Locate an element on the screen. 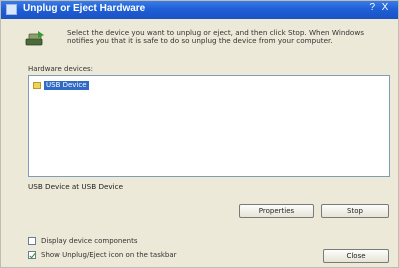 The width and height of the screenshot is (399, 268). properties-button: Properties is located at coordinates (276, 211).